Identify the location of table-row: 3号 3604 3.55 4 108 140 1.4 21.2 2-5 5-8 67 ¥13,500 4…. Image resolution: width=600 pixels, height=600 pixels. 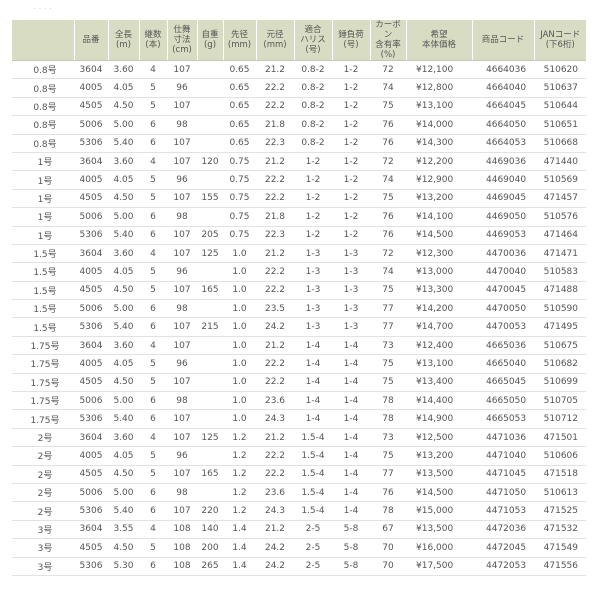
(299, 530).